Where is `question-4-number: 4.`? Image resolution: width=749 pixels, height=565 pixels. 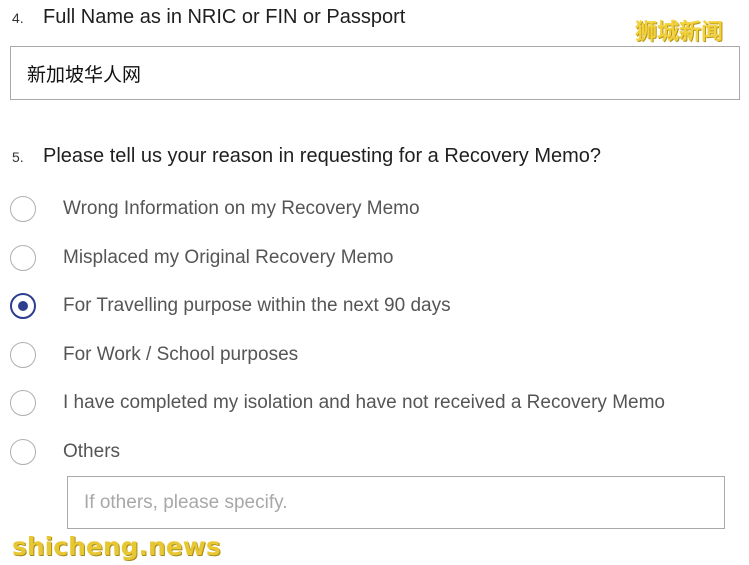
question-4-number: 4. is located at coordinates (18, 18).